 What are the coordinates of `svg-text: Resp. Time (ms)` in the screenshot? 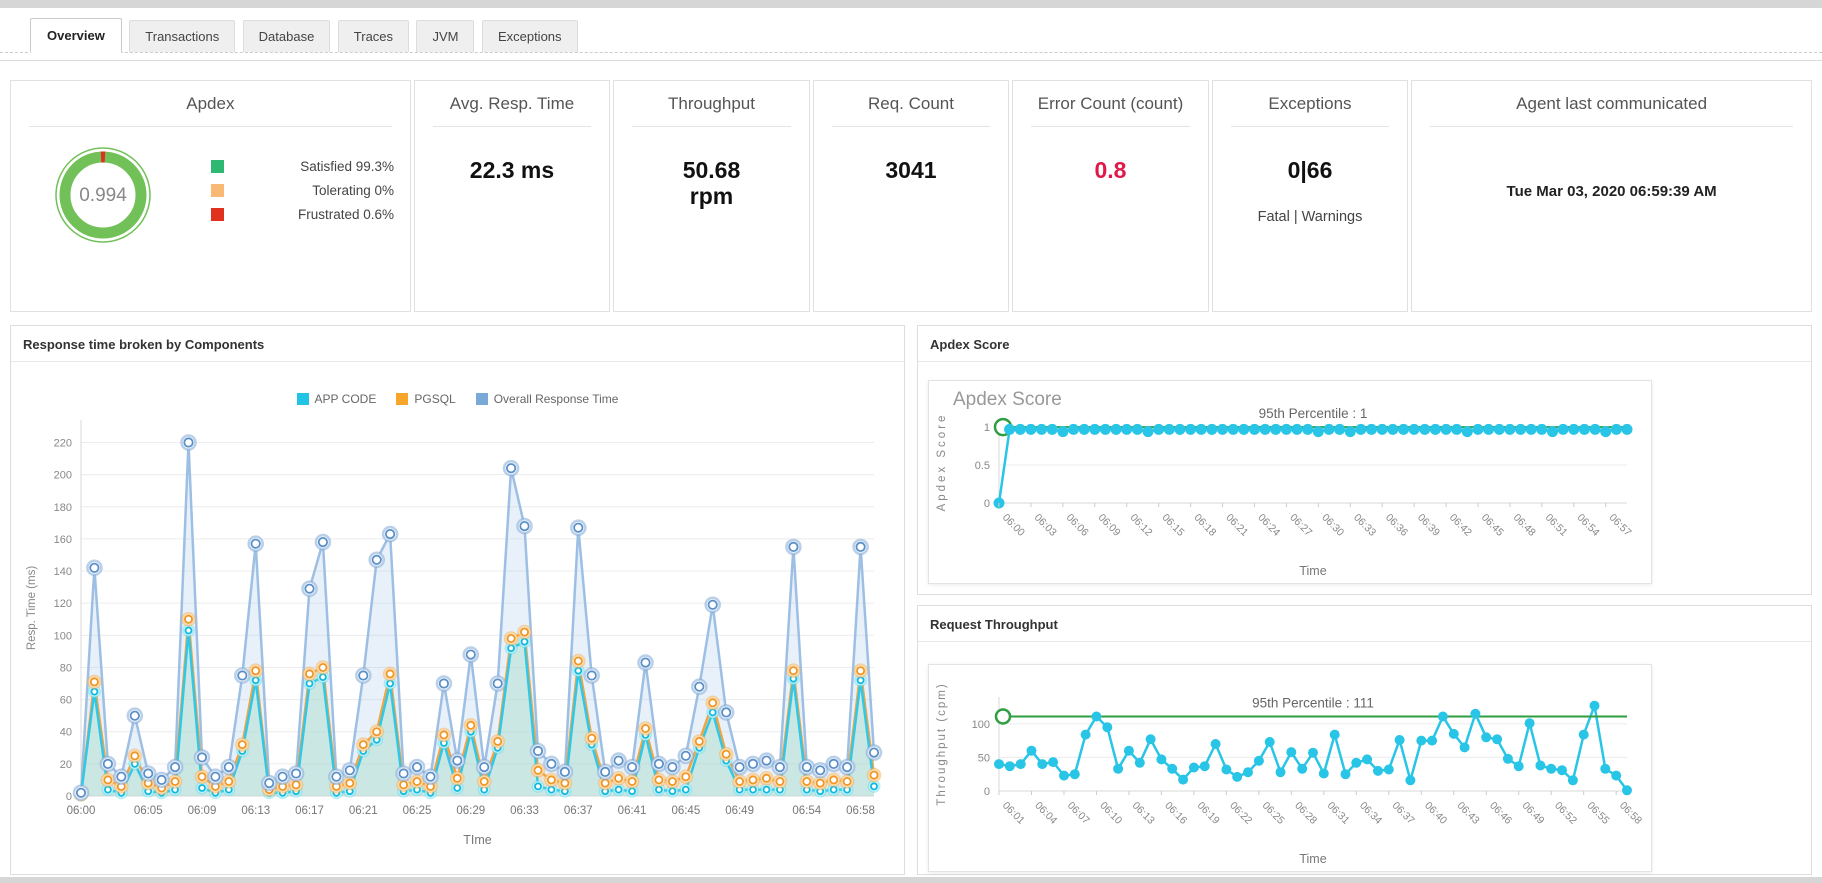 It's located at (32, 608).